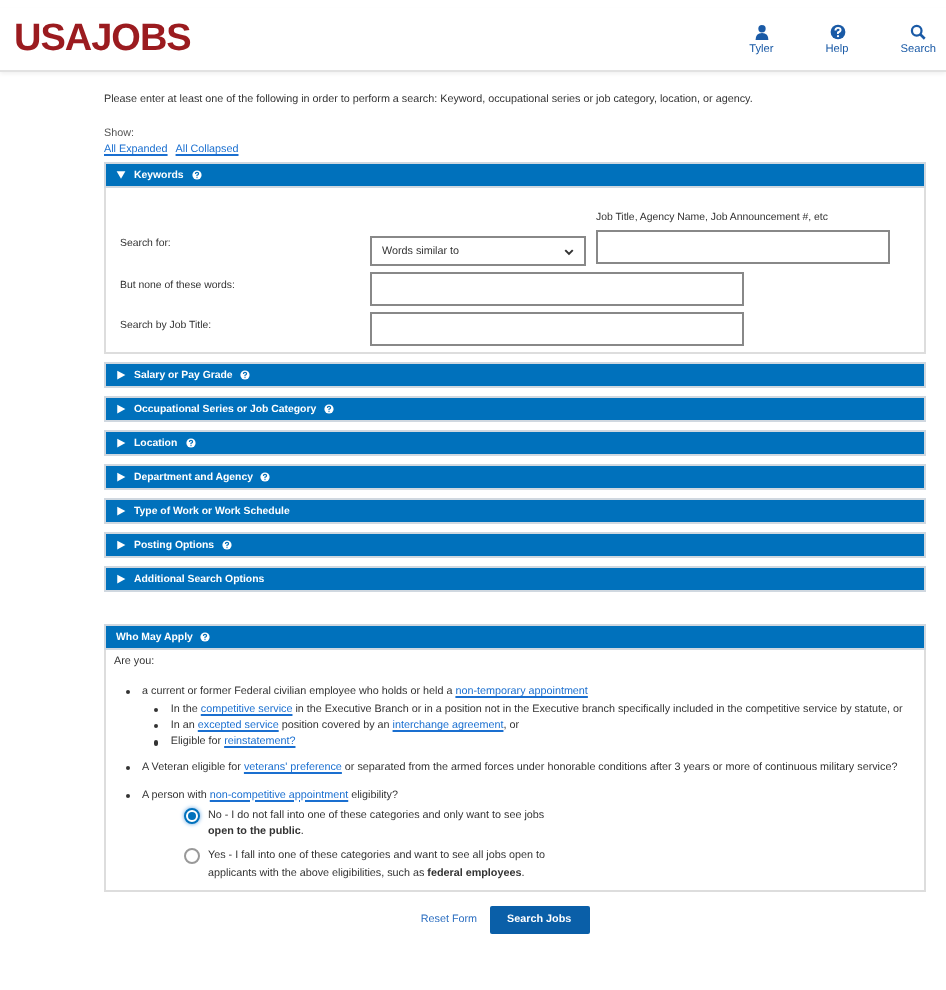  What do you see at coordinates (569, 251) in the screenshot?
I see `chevron-down-icon` at bounding box center [569, 251].